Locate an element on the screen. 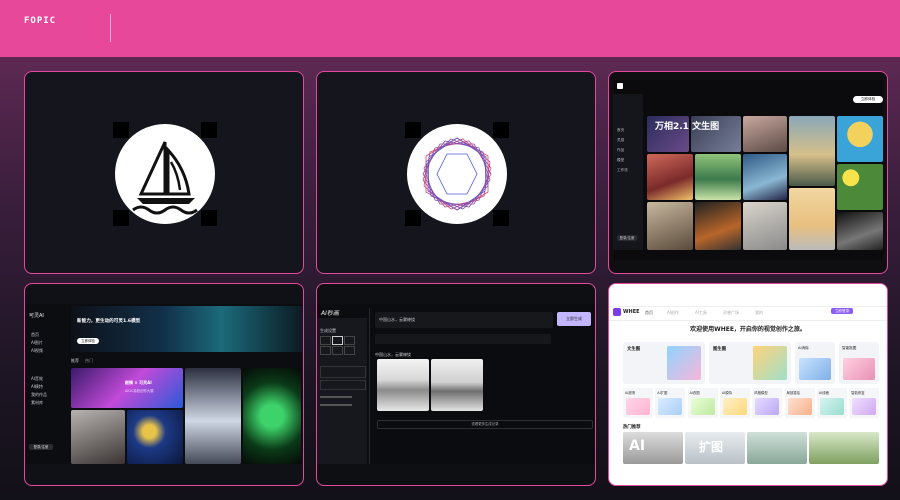  recommend-tile: 扩图 is located at coordinates (715, 448).